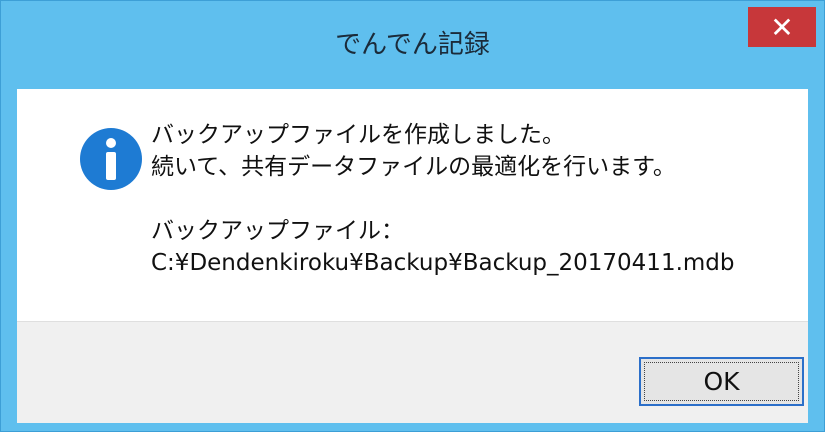  Describe the element at coordinates (413, 167) in the screenshot. I see `message-line-2: 続いて、共有データファイルの最適化を行います。` at that location.